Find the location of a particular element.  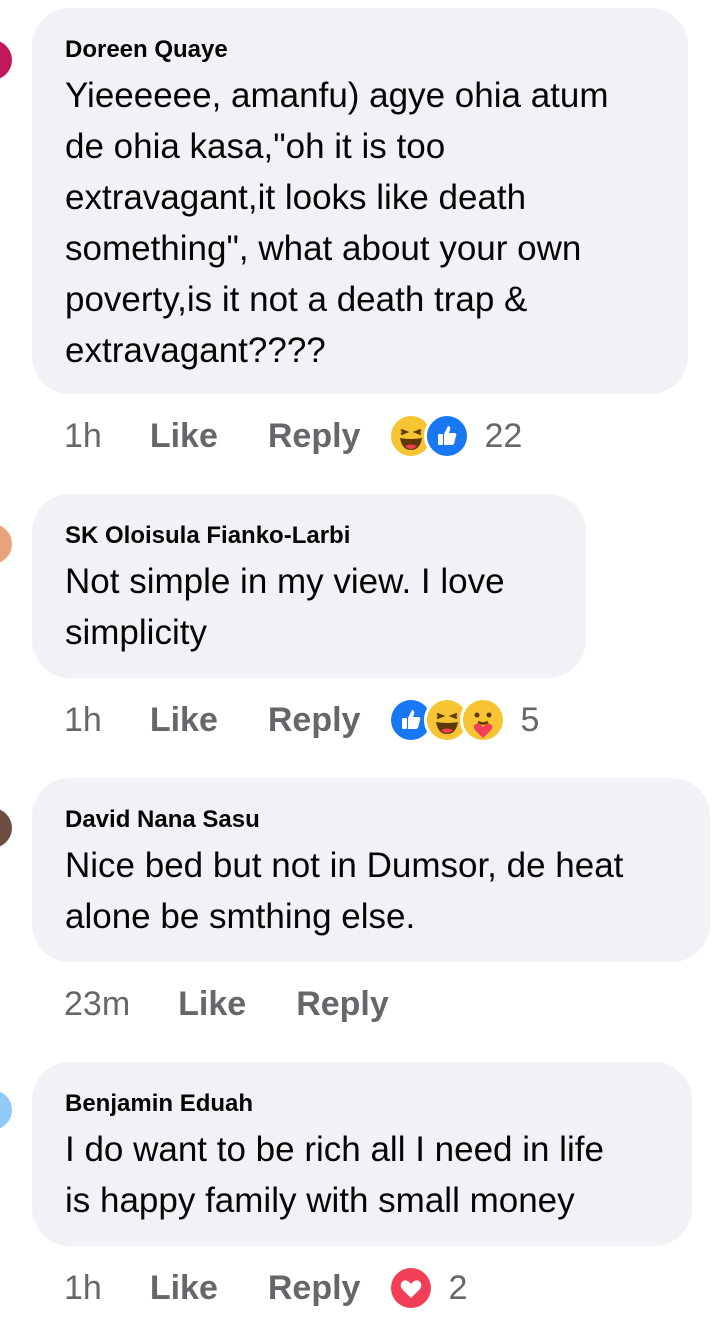

love-icon is located at coordinates (411, 1288).